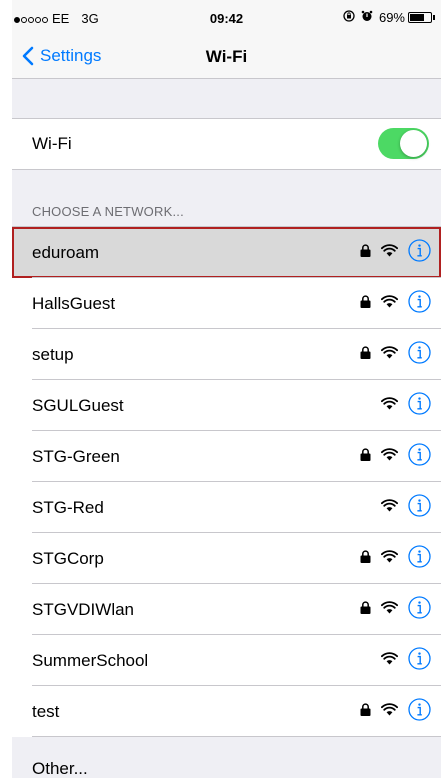 The height and width of the screenshot is (778, 441). What do you see at coordinates (226, 660) in the screenshot?
I see `network-row: SummerSchool` at bounding box center [226, 660].